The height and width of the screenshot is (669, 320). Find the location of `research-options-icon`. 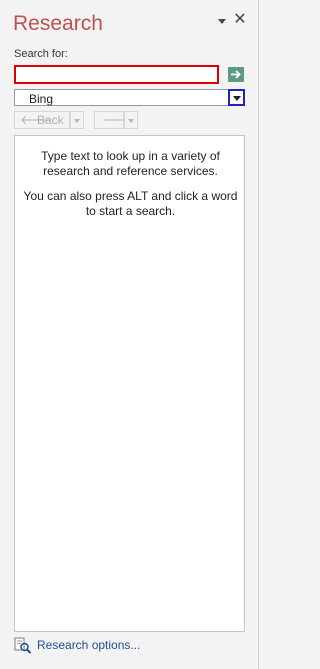

research-options-icon is located at coordinates (23, 645).